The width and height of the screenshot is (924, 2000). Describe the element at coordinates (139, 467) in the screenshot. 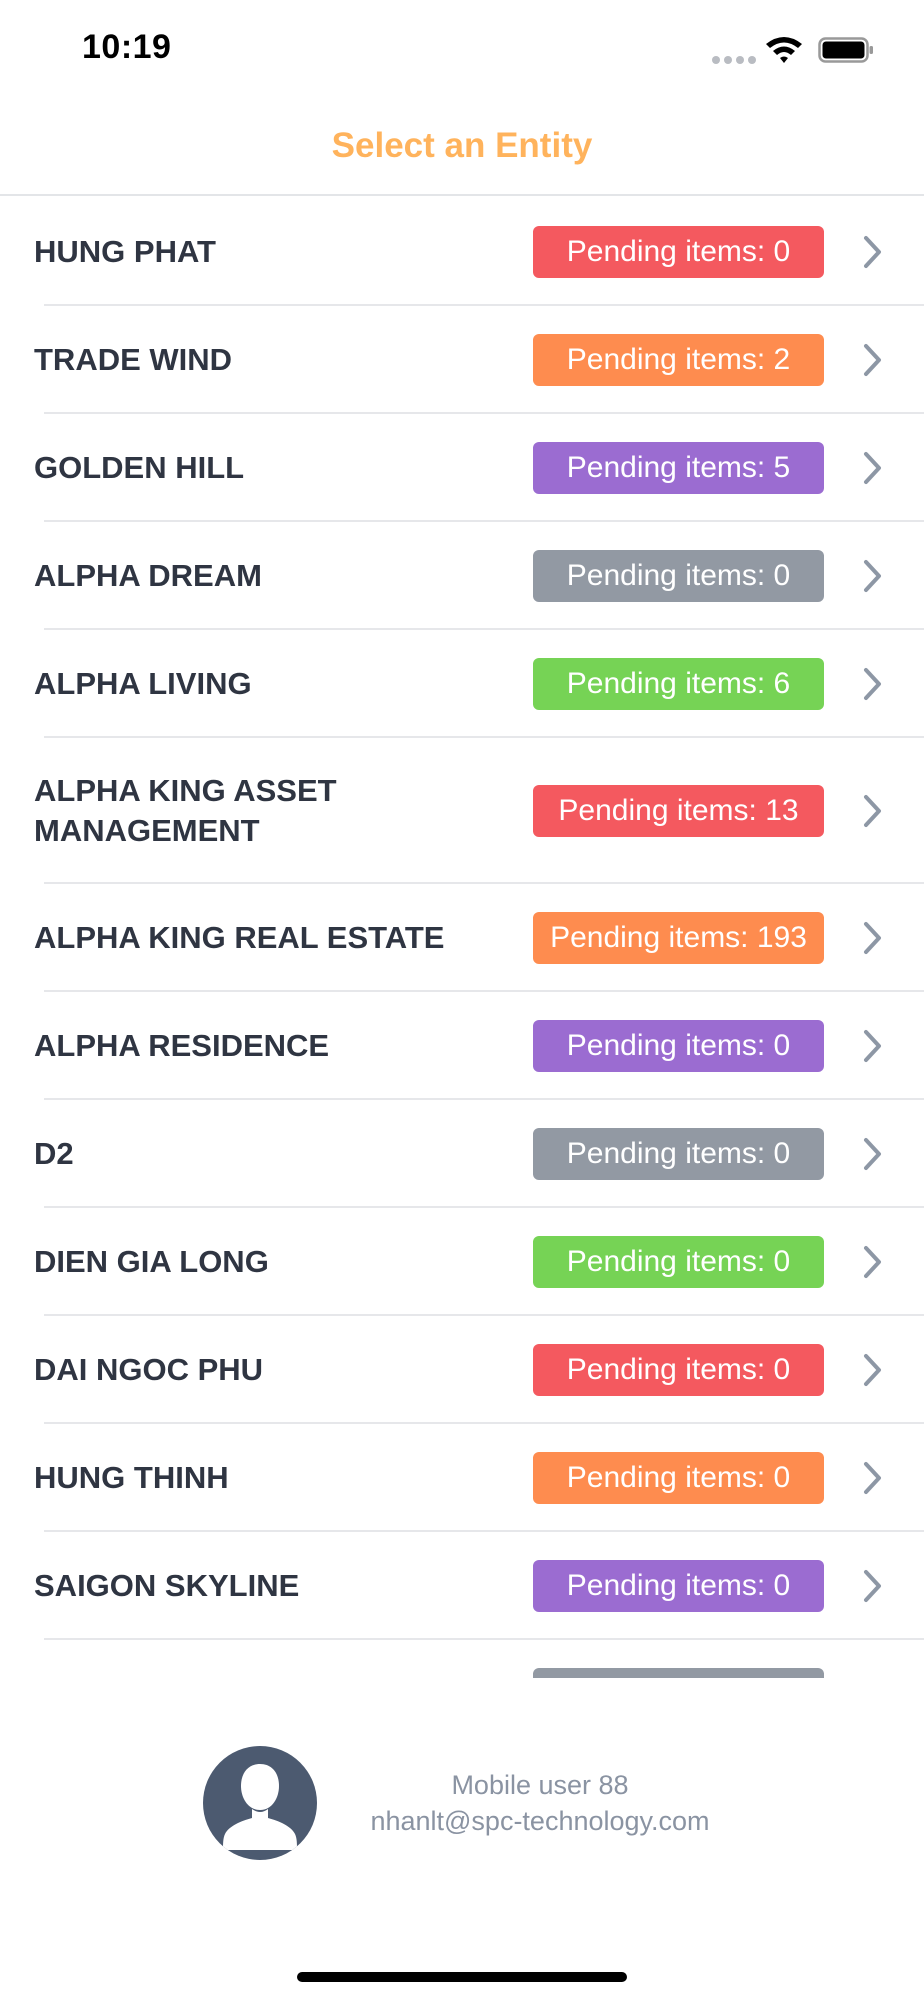

I see `entity-name: GOLDEN HILL` at that location.